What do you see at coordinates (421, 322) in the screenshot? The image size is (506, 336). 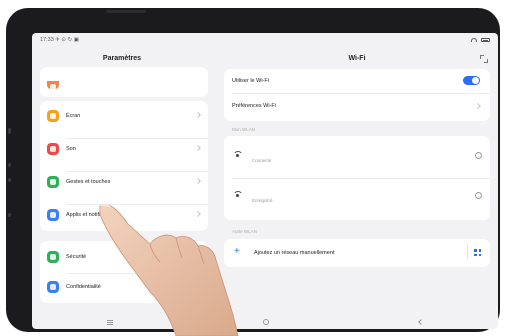 I see `back-icon` at bounding box center [421, 322].